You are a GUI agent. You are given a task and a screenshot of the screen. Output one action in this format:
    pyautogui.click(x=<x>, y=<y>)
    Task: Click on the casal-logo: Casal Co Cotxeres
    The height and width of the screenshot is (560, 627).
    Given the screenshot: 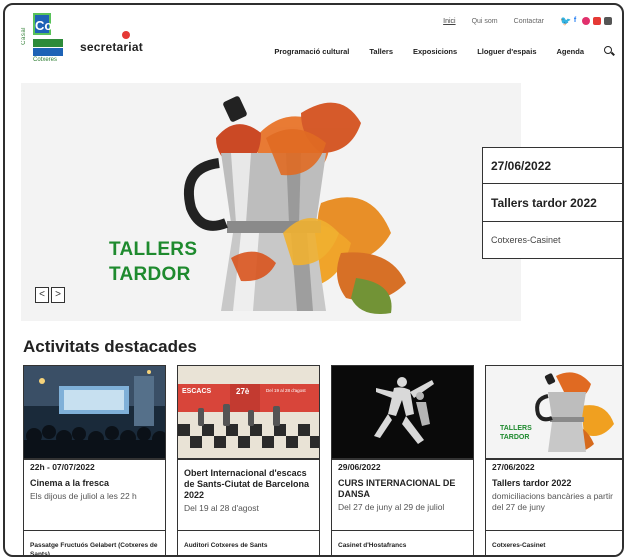 What is the action you would take?
    pyautogui.click(x=43, y=39)
    